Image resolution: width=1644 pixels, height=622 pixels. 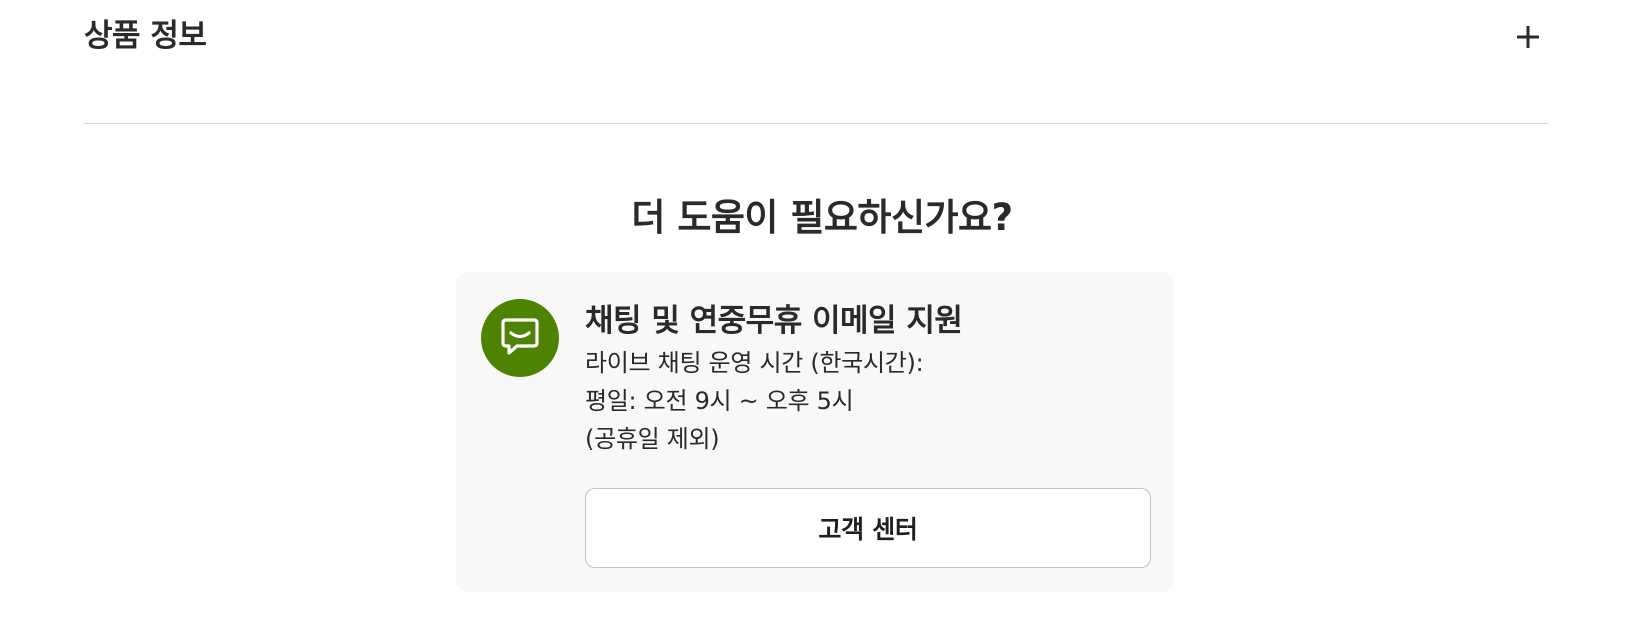 I want to click on customer-center-button: 고객 센터, so click(x=868, y=528).